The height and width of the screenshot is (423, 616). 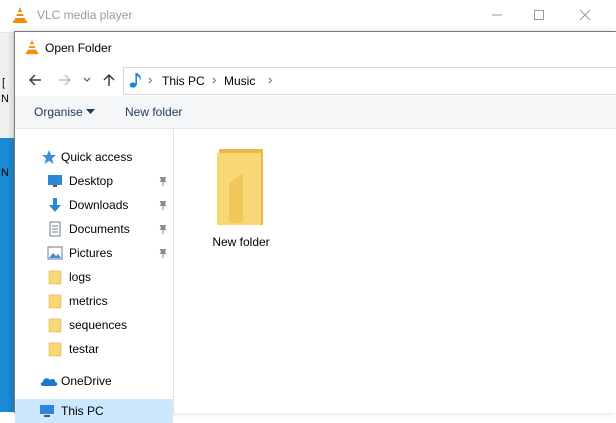 What do you see at coordinates (91, 253) in the screenshot?
I see `nav-label: Pictures` at bounding box center [91, 253].